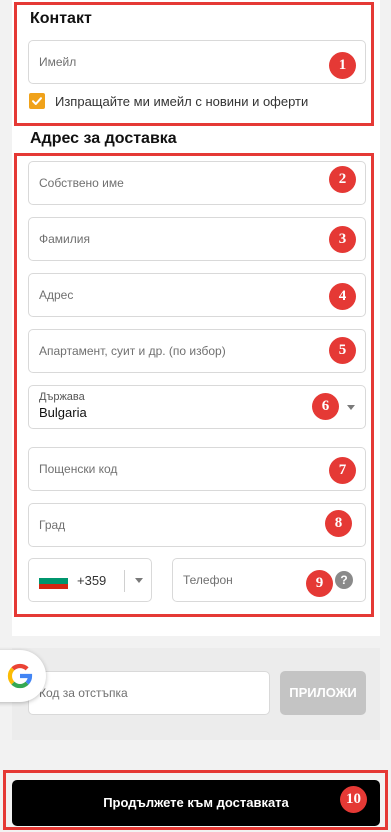  Describe the element at coordinates (353, 799) in the screenshot. I see `annotation-badge: 10` at that location.